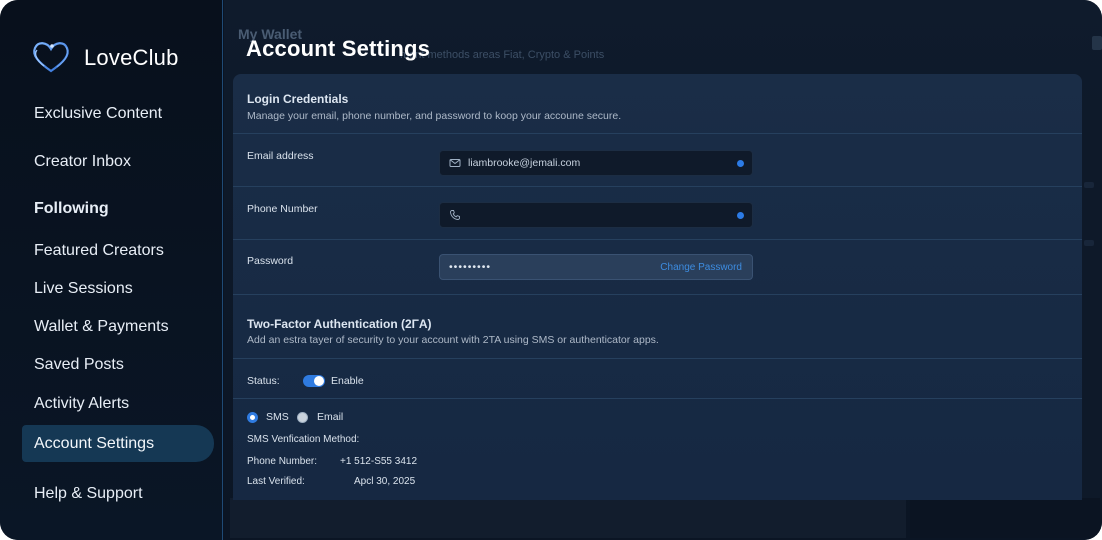 The image size is (1102, 540). Describe the element at coordinates (319, 381) in the screenshot. I see `toggle-knob` at that location.